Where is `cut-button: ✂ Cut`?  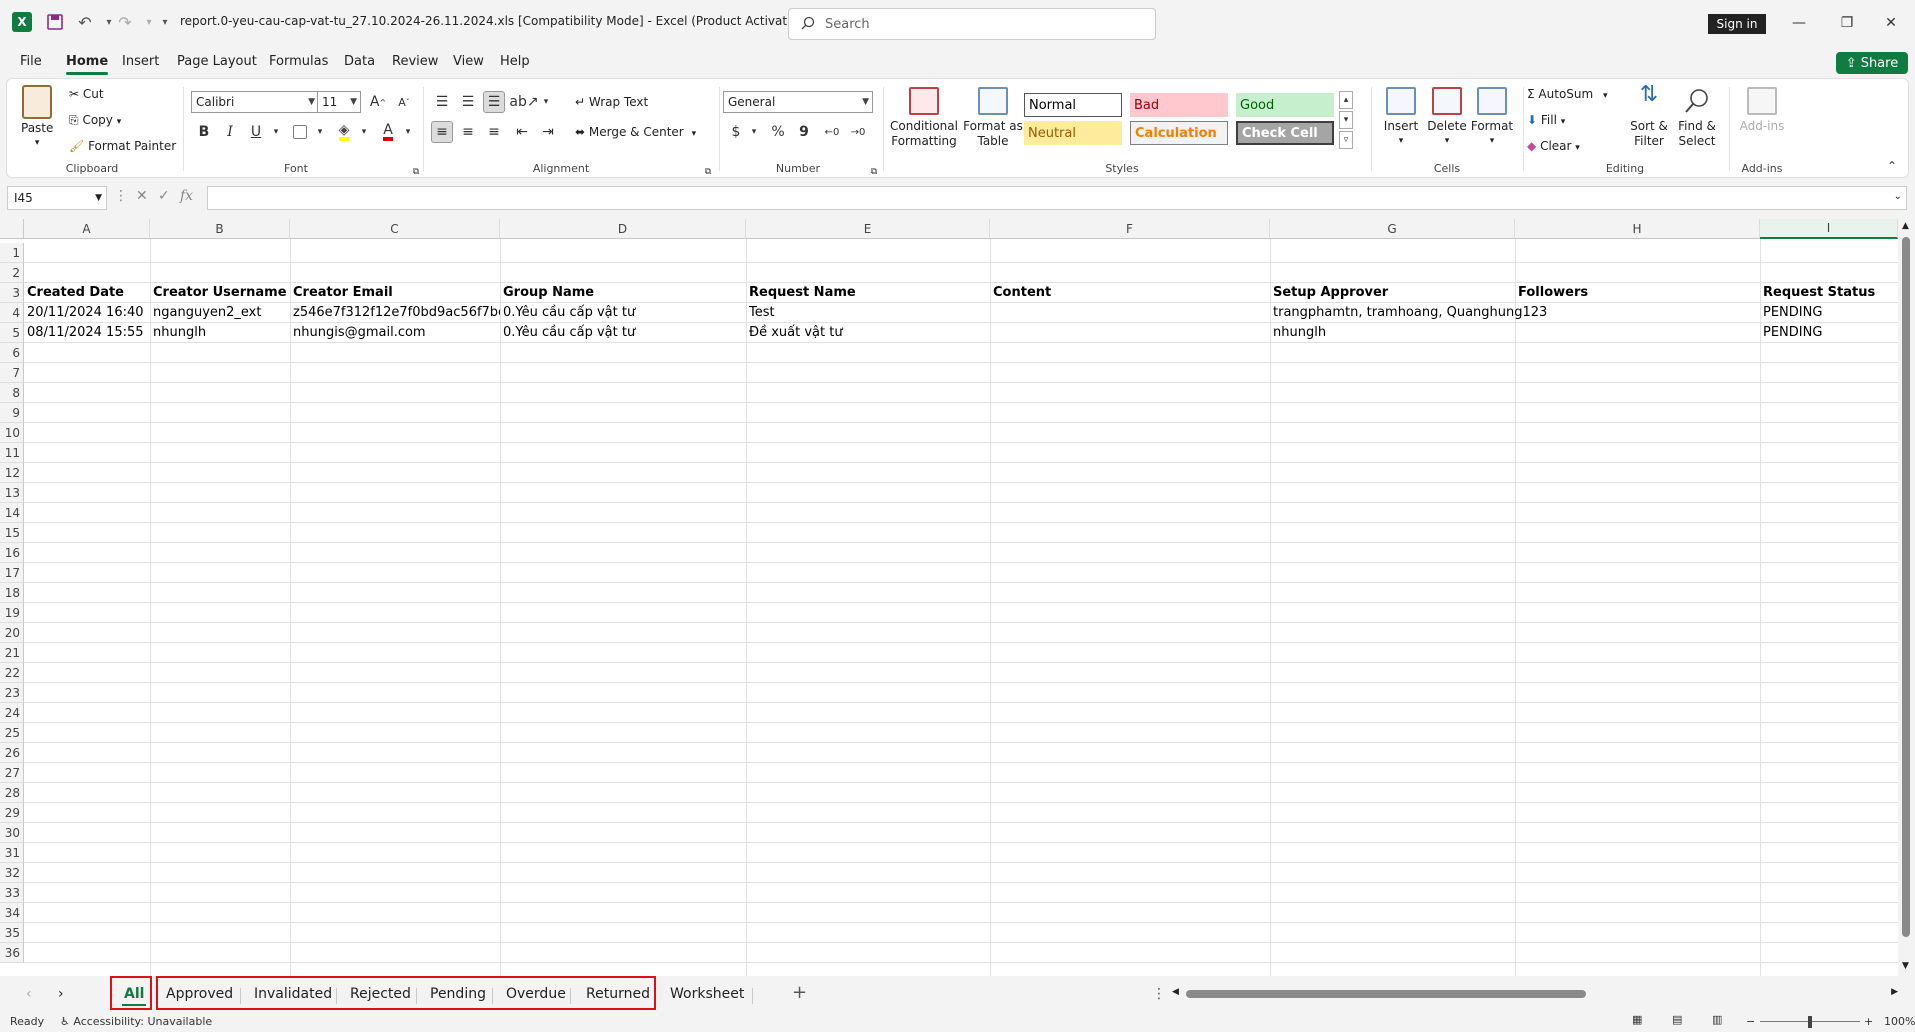 cut-button: ✂ Cut is located at coordinates (86, 94).